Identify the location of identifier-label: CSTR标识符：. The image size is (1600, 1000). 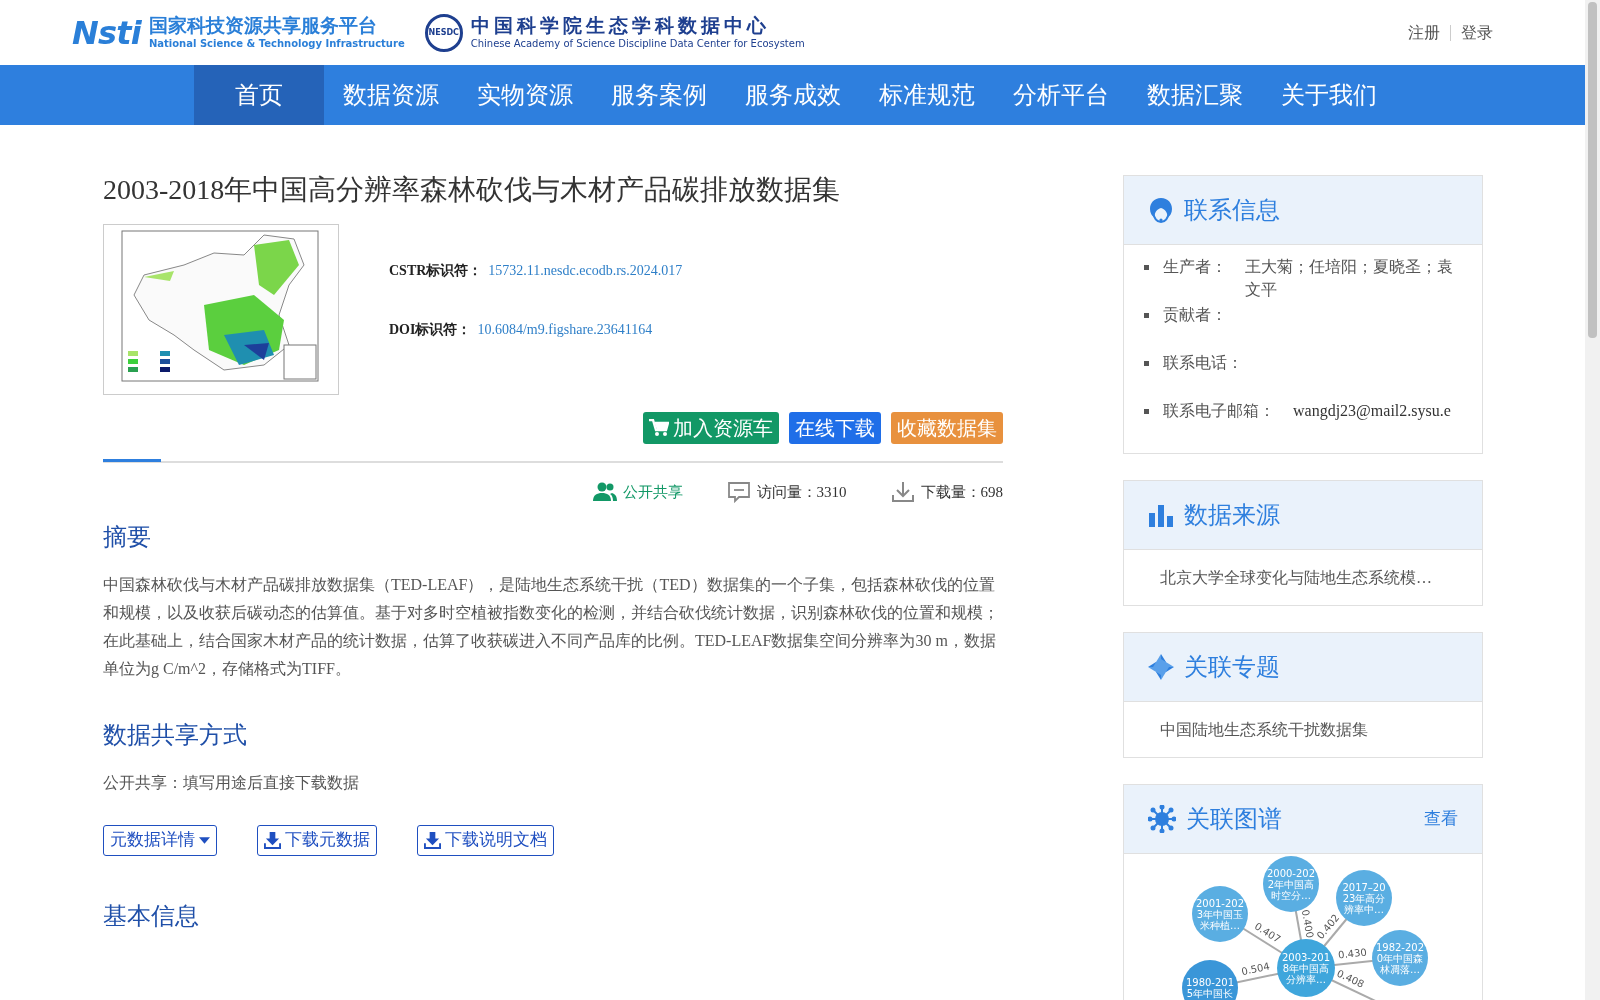
(436, 271).